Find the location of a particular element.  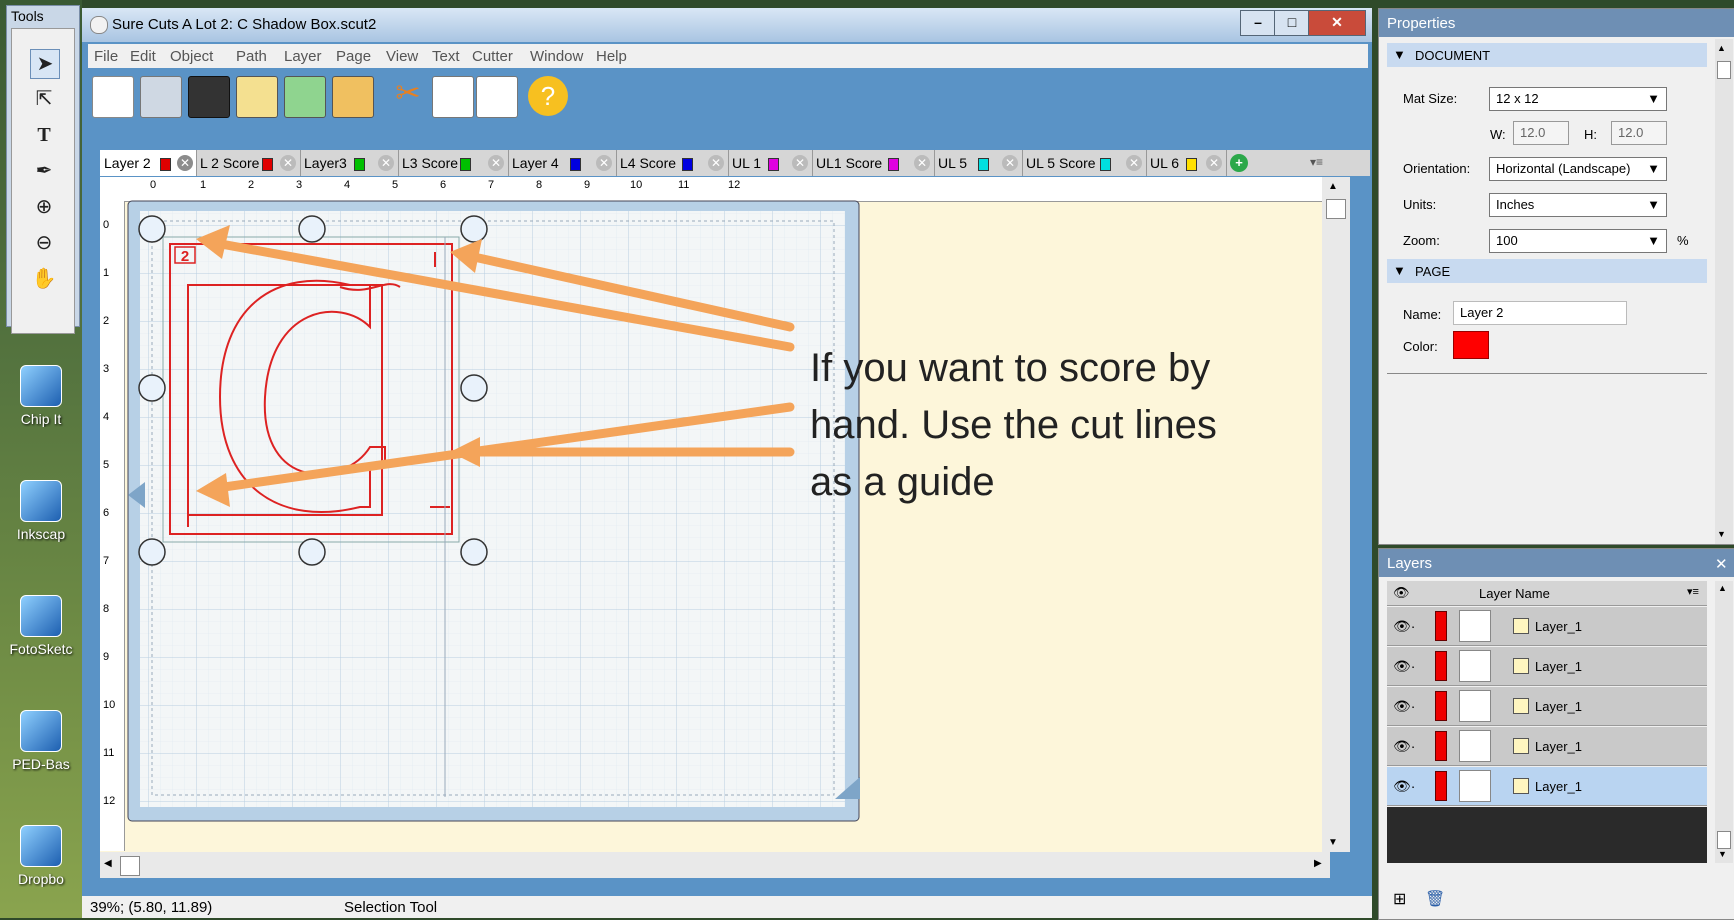

preview-icon is located at coordinates (453, 97).